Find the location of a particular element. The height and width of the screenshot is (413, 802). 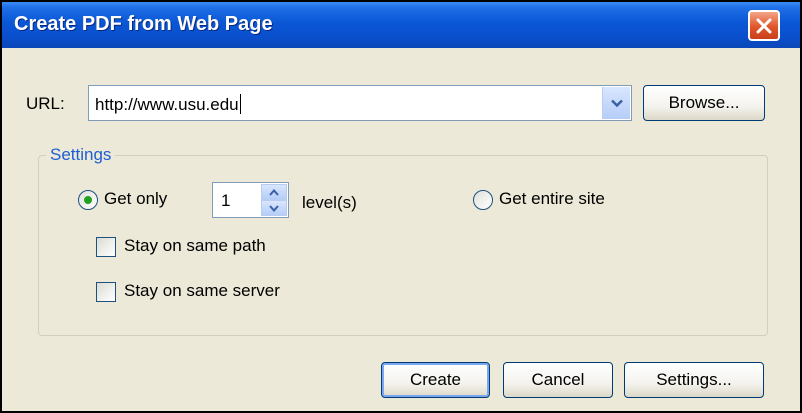

url-dropdown-button is located at coordinates (616, 103).